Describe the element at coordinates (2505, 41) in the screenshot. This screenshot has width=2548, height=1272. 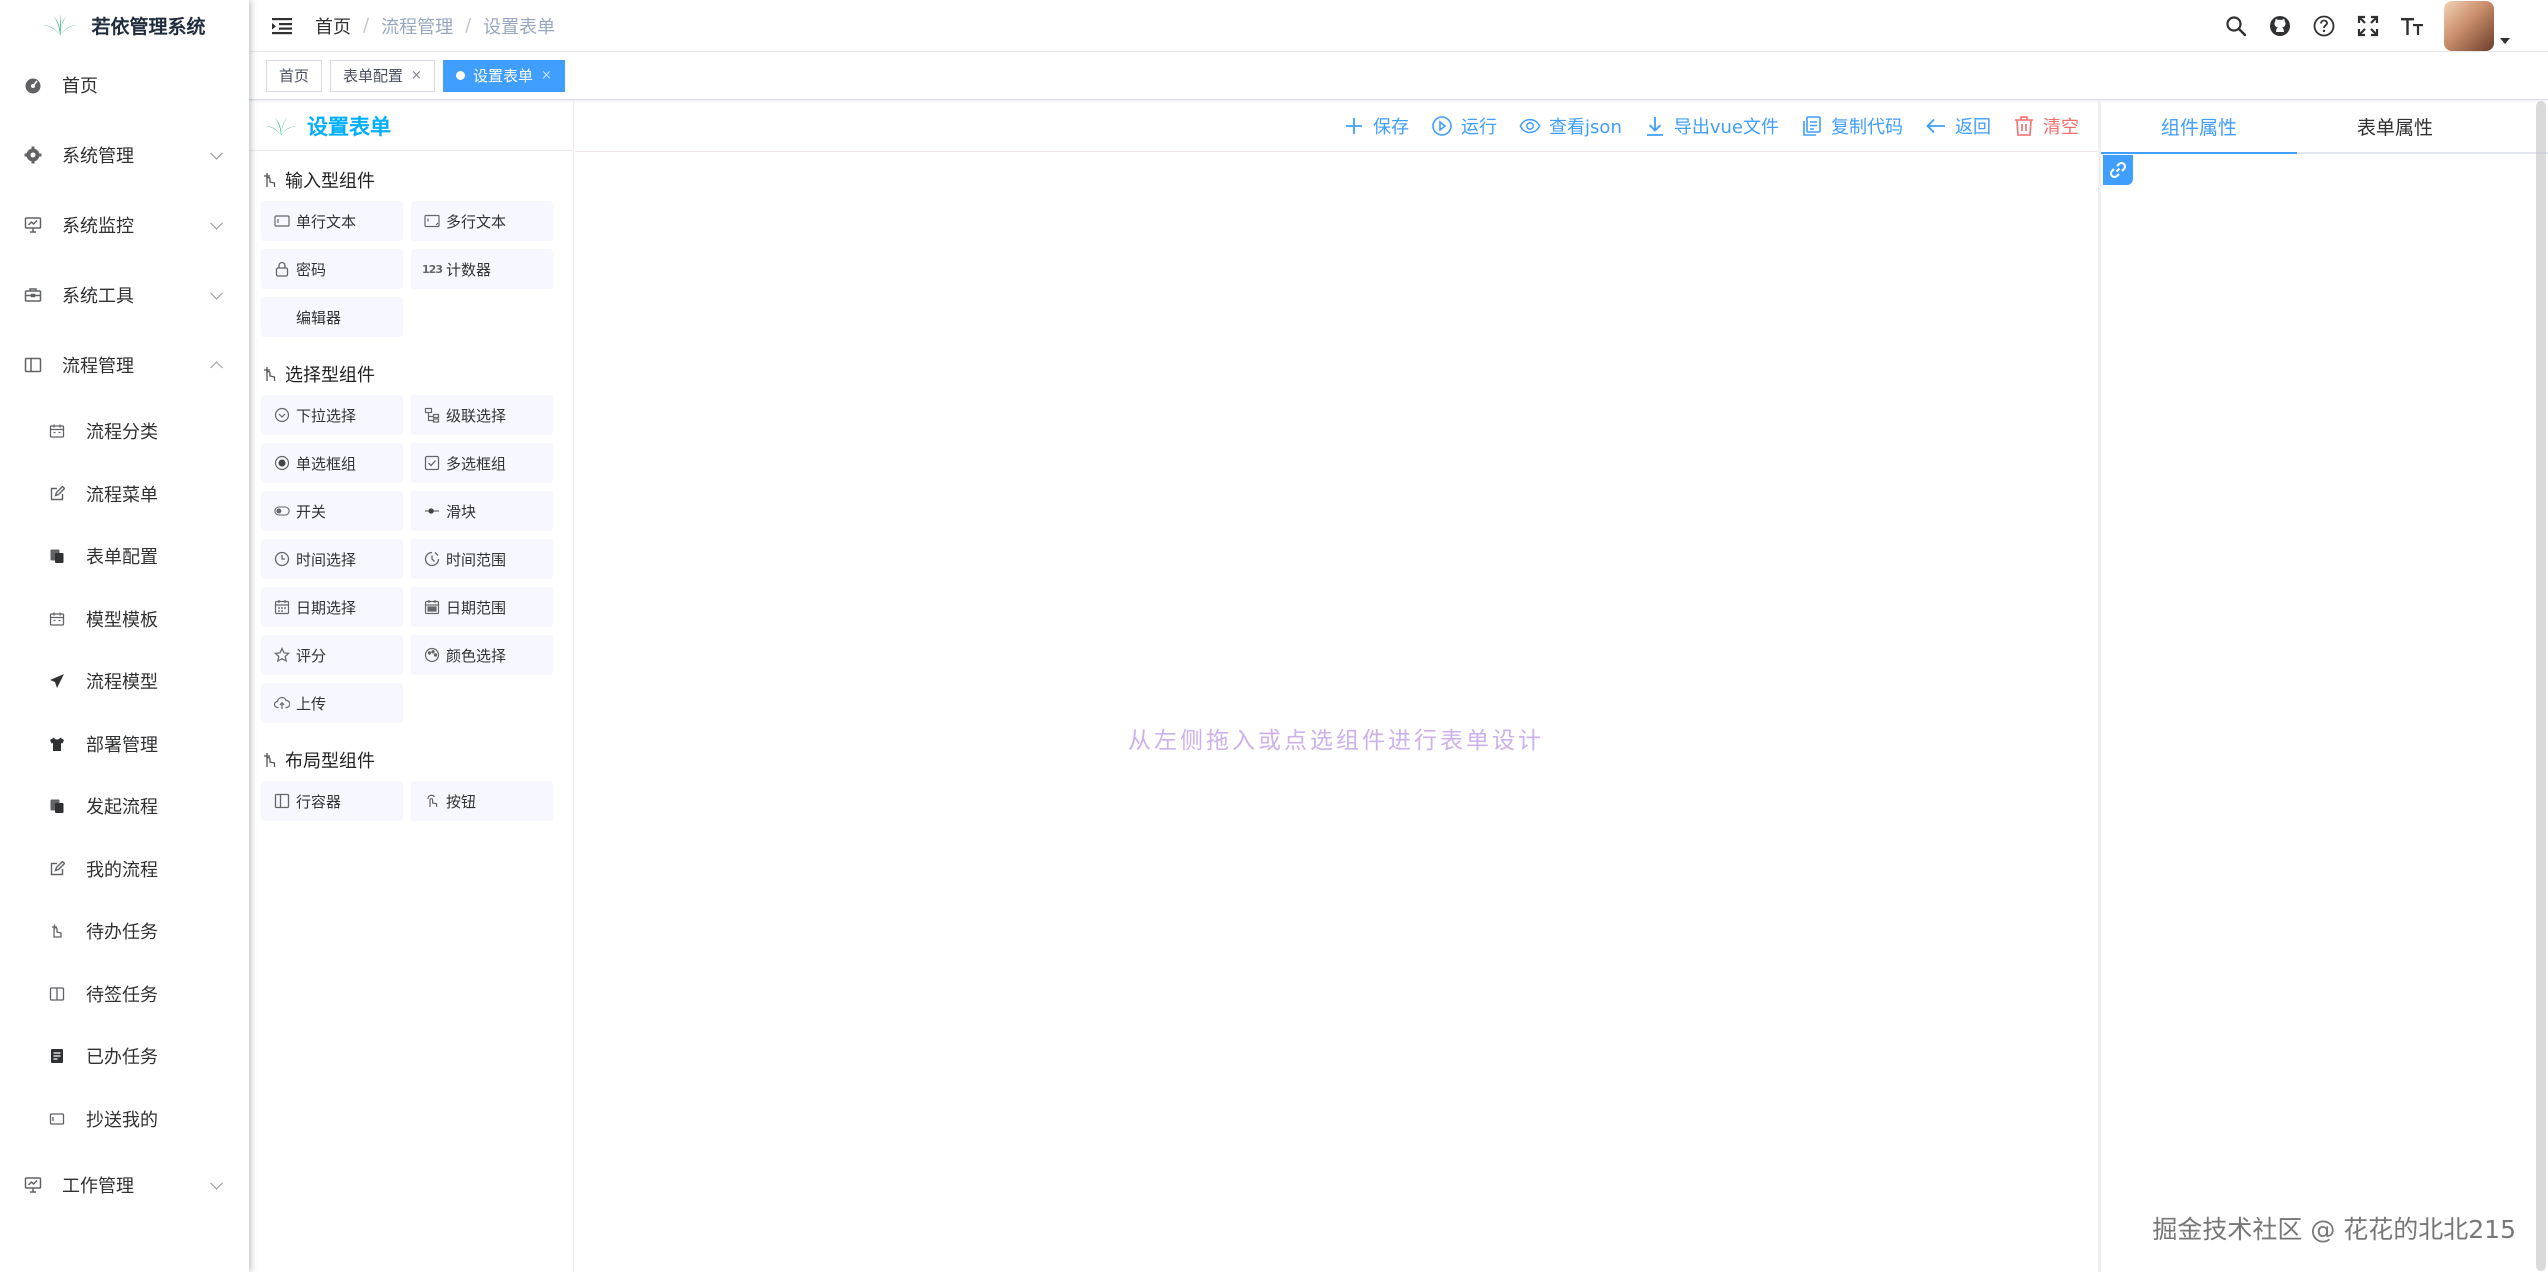
I see `caret-down-icon` at that location.